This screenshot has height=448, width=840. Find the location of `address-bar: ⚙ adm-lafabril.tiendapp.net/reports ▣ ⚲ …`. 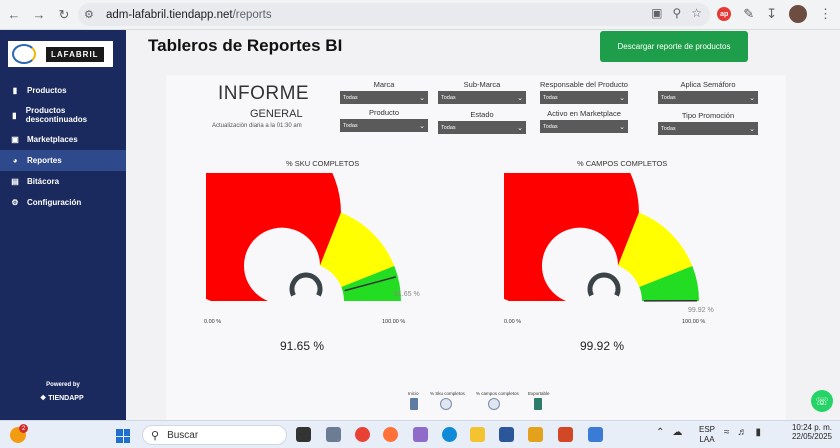

address-bar: ⚙ adm-lafabril.tiendapp.net/reports ▣ ⚲ … is located at coordinates (394, 14).